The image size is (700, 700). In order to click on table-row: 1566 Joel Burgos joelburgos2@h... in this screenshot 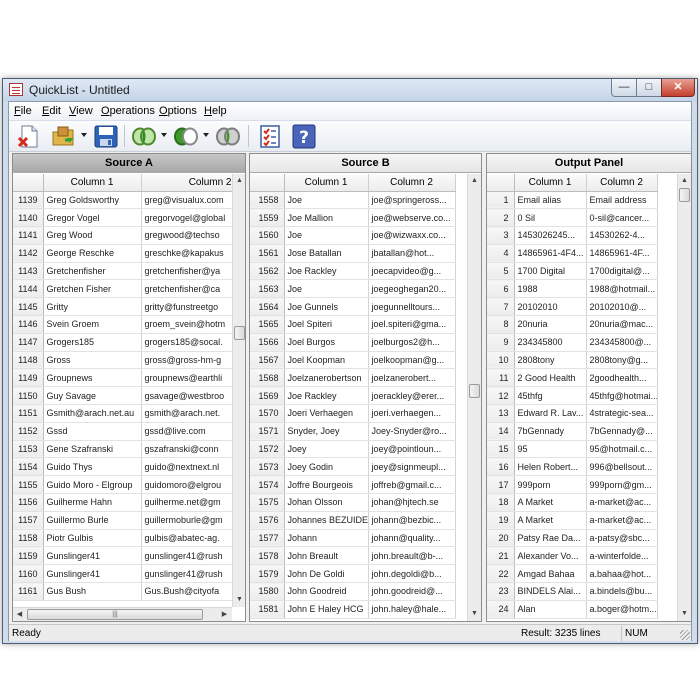, I will do `click(353, 342)`.